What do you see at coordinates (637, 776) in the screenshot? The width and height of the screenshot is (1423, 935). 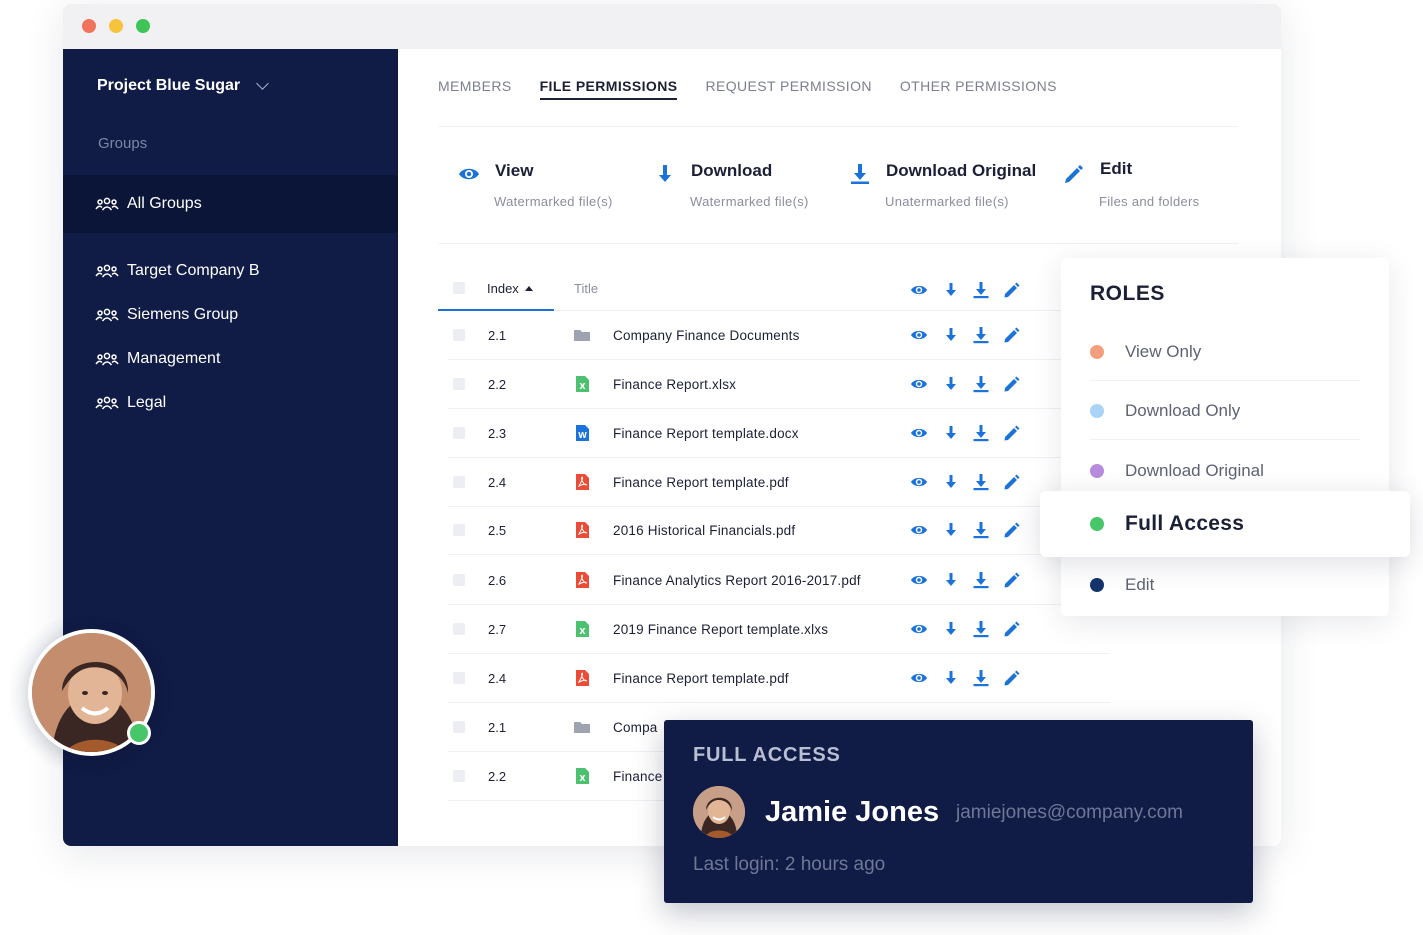 I see `file-name: Finance` at bounding box center [637, 776].